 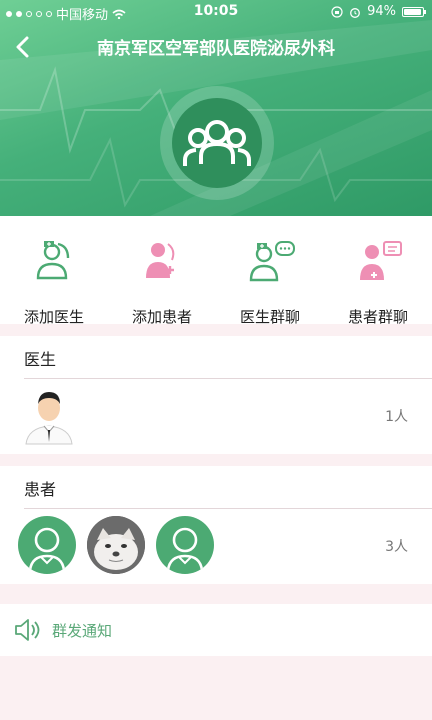 I want to click on patients-title: 患者, so click(x=40, y=489).